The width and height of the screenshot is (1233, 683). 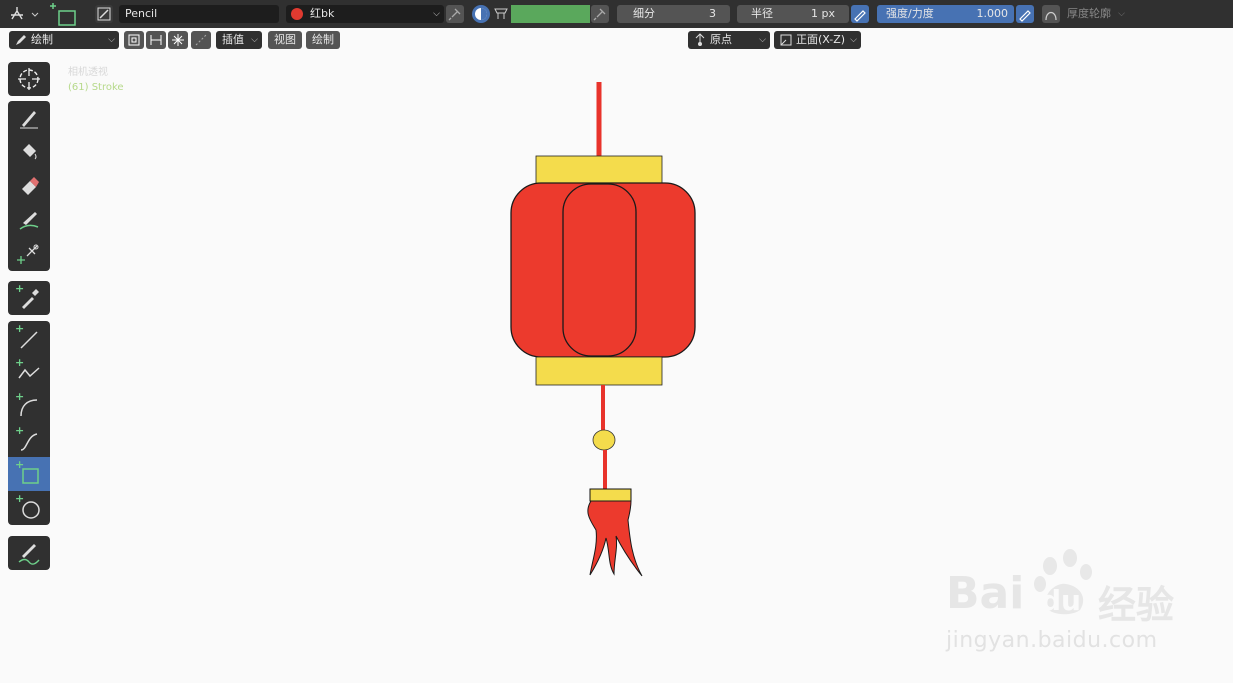 What do you see at coordinates (604, 440) in the screenshot?
I see `lantern-bead` at bounding box center [604, 440].